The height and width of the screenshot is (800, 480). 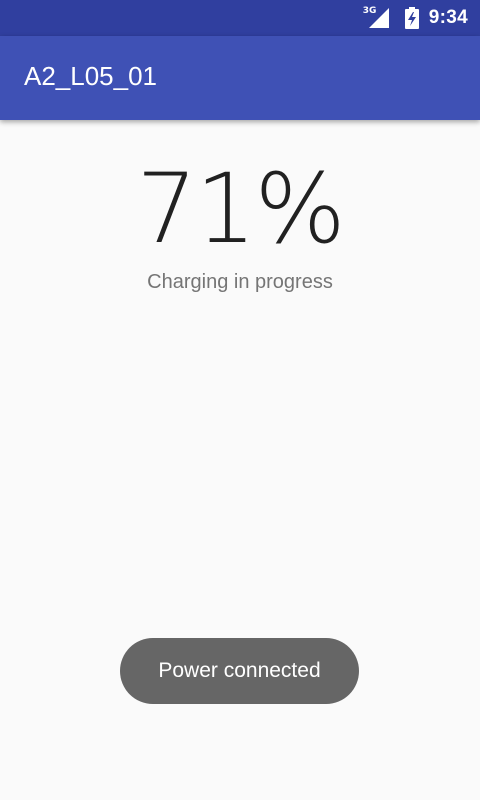 I want to click on toast-message: Power connected, so click(x=239, y=670).